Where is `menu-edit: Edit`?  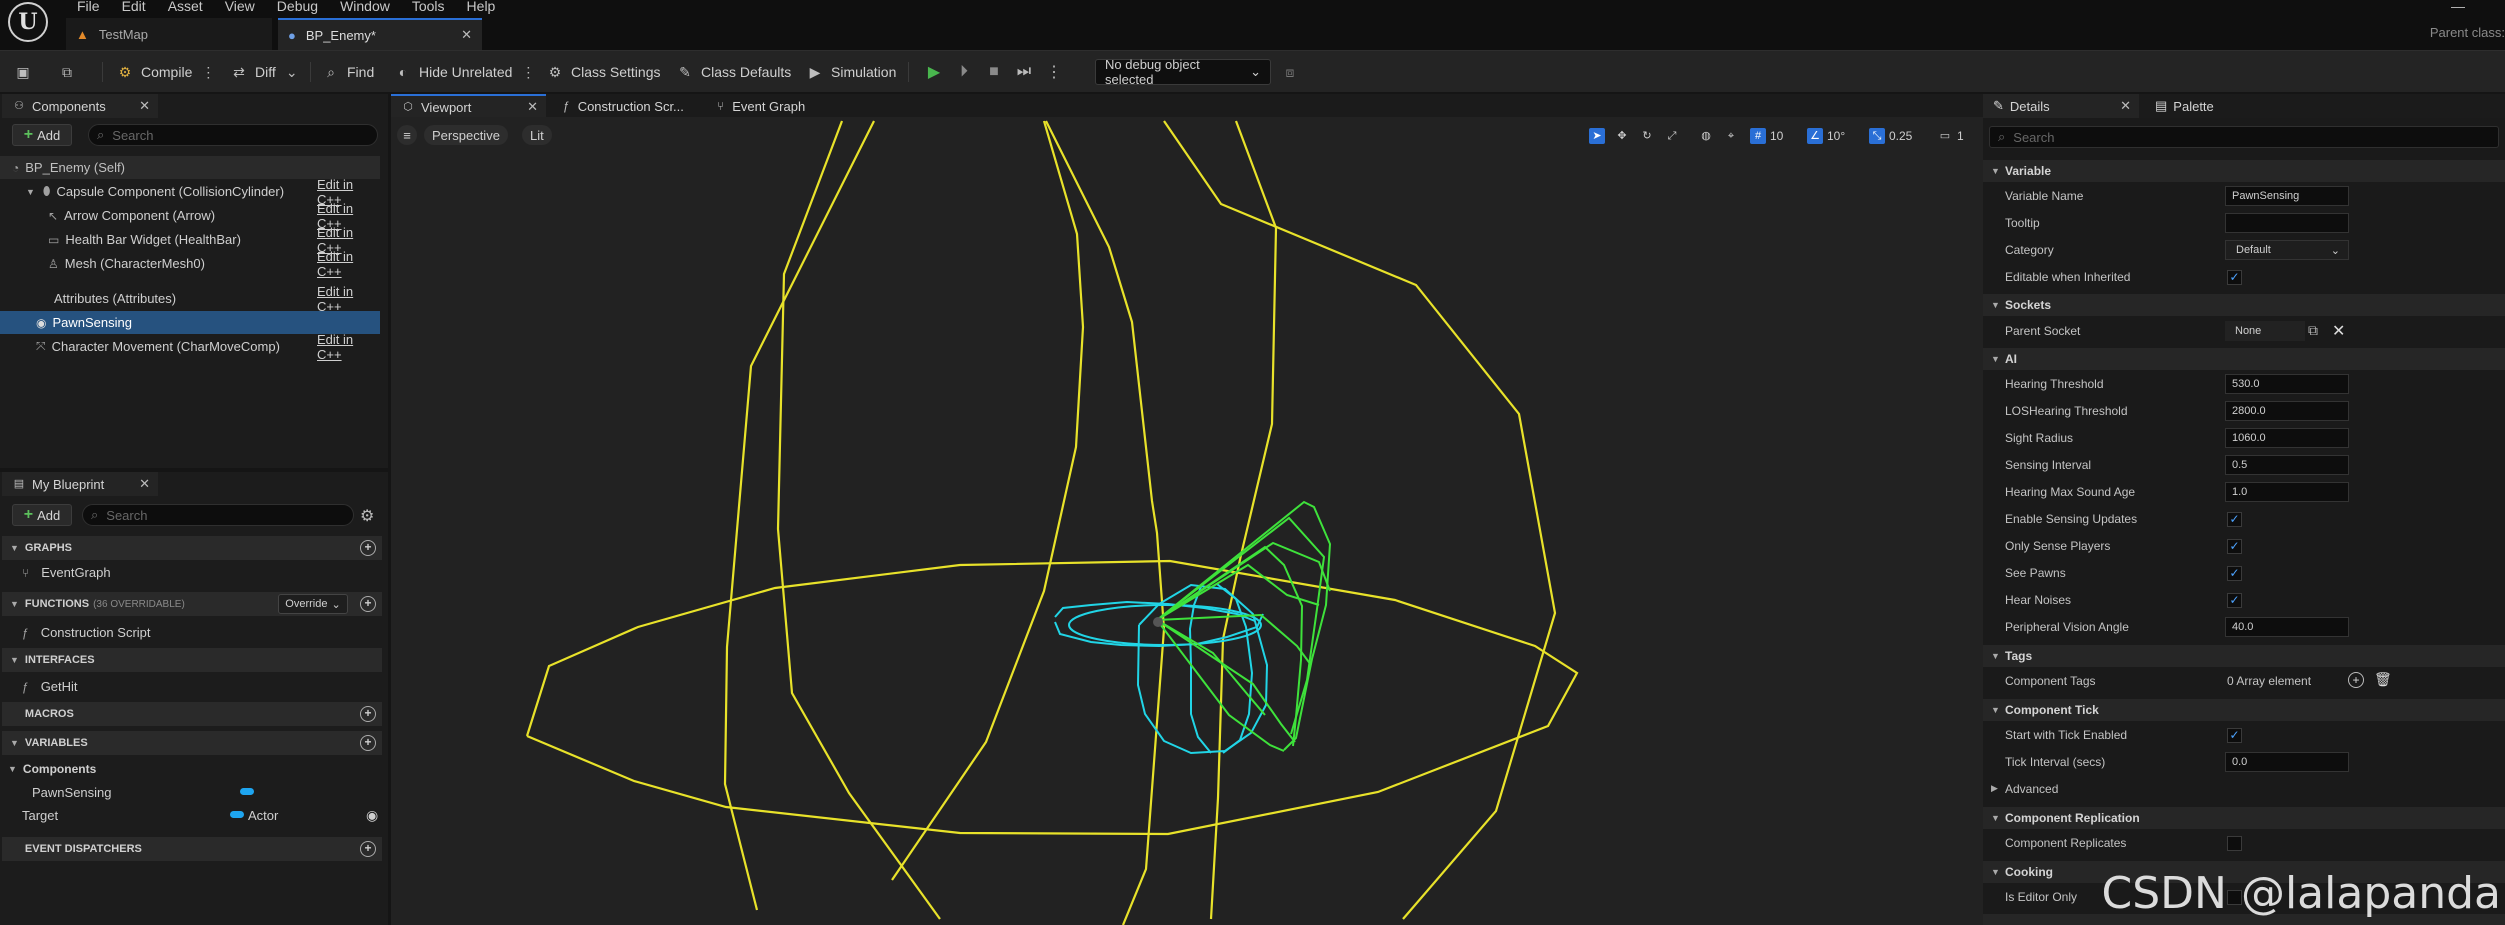
menu-edit: Edit is located at coordinates (134, 7).